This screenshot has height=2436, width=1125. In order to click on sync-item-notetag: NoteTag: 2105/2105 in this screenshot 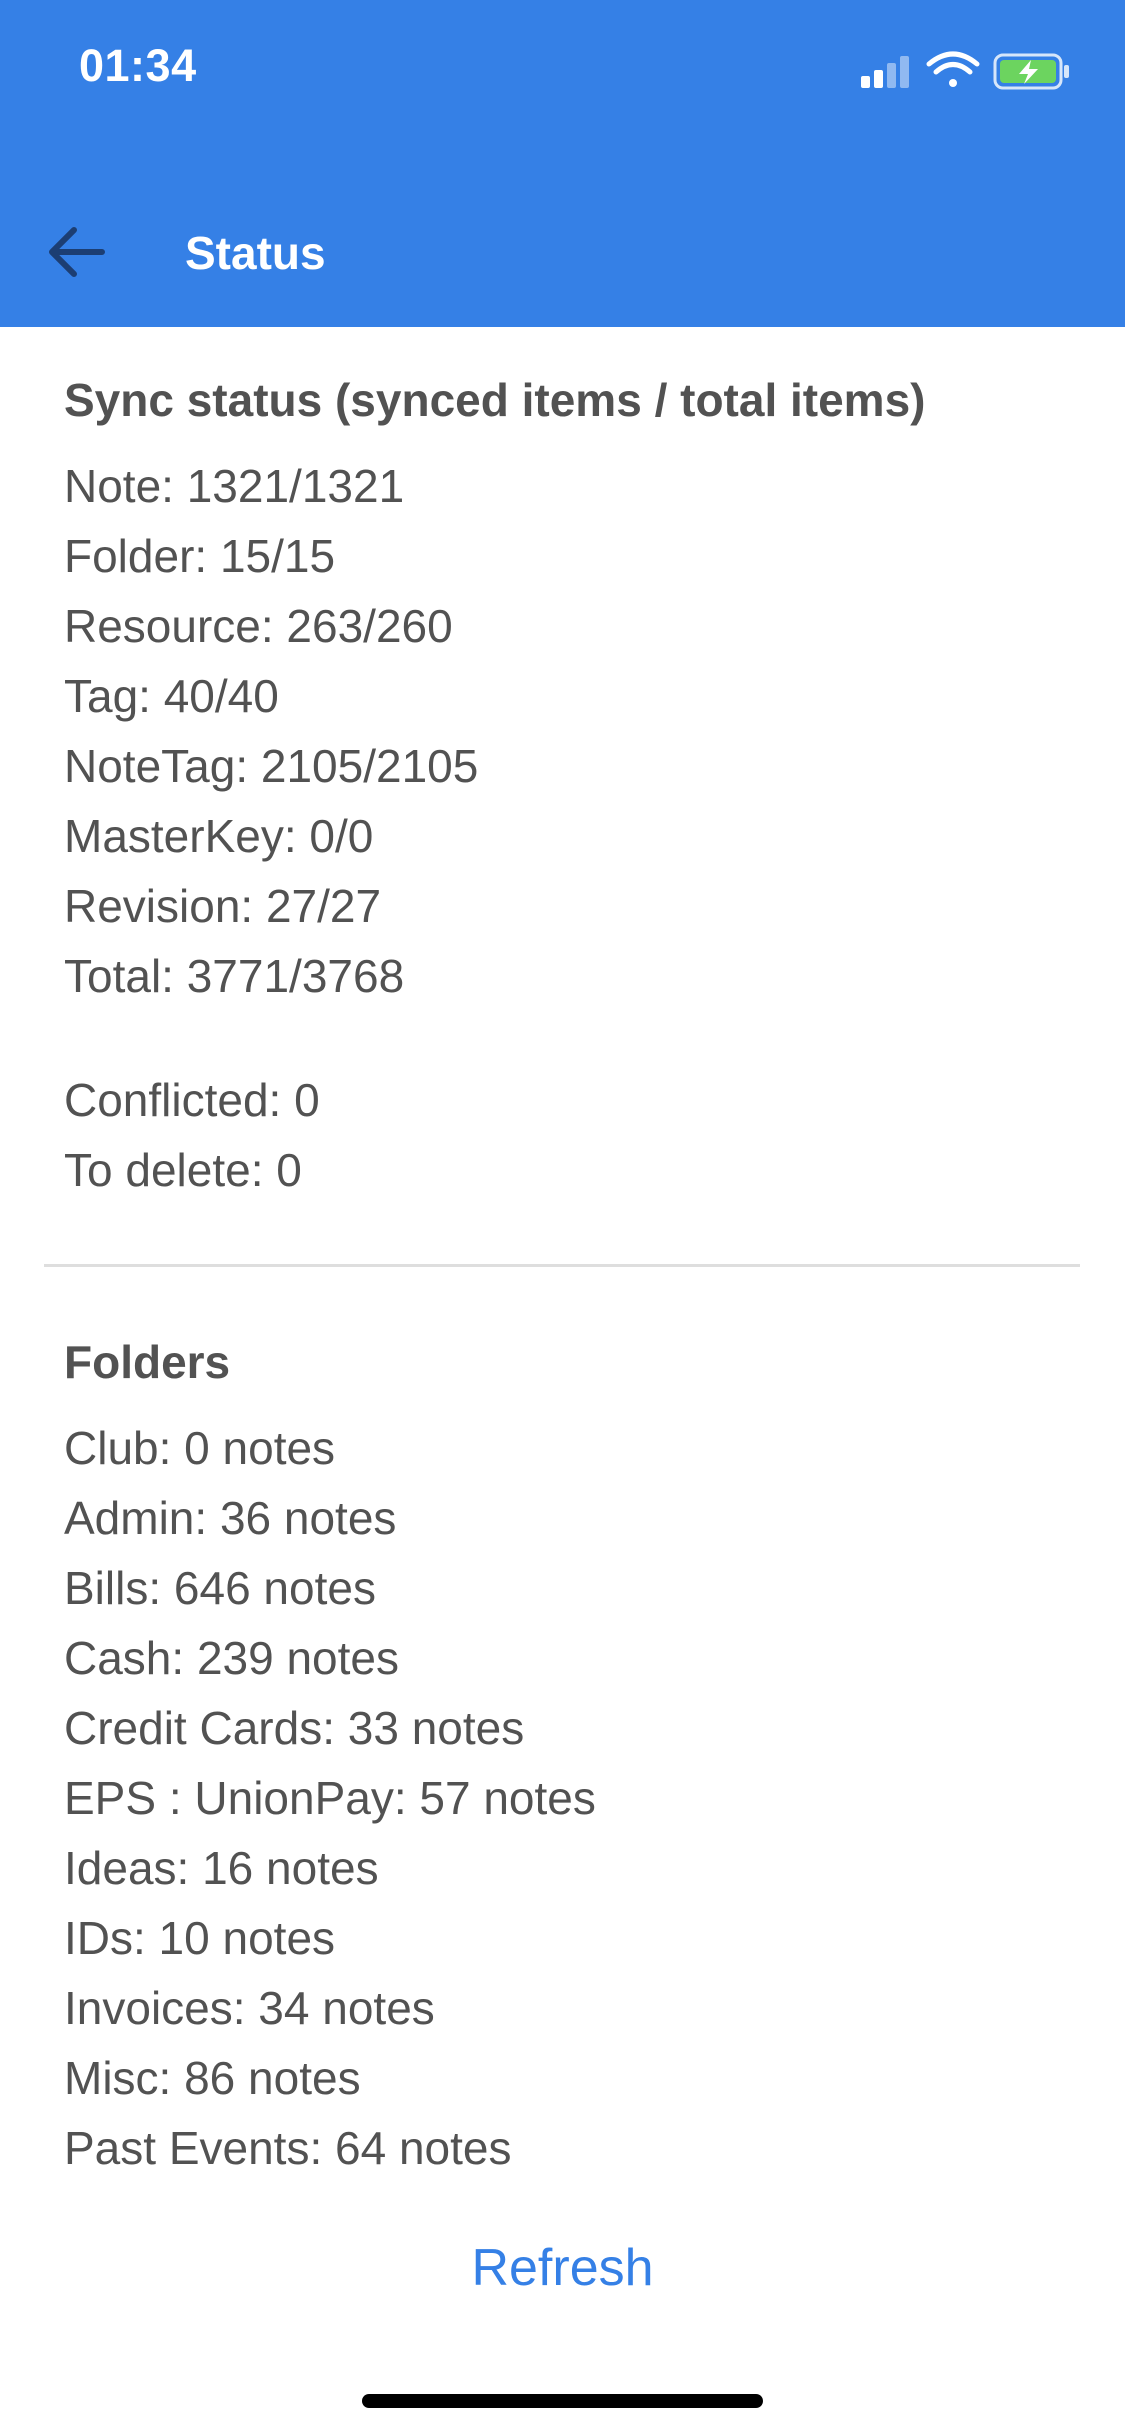, I will do `click(271, 766)`.